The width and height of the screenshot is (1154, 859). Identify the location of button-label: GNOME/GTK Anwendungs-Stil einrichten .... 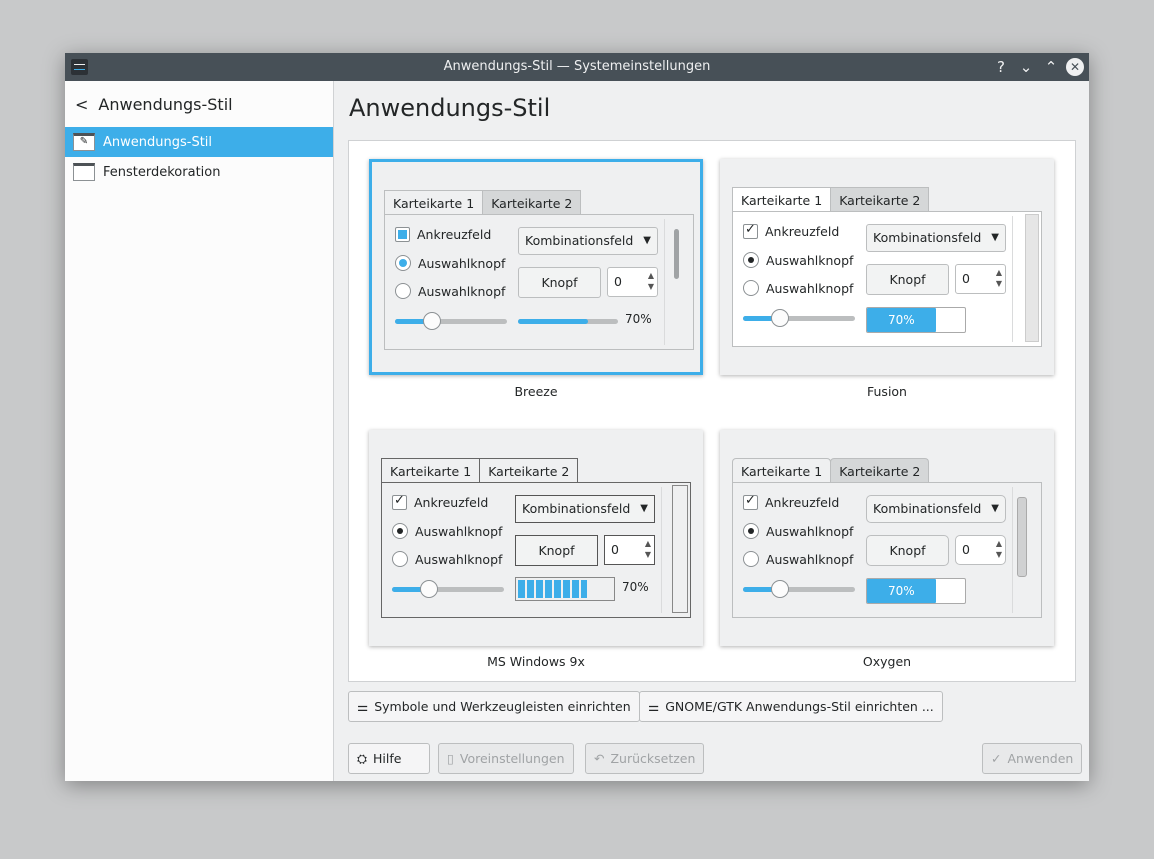
(799, 706).